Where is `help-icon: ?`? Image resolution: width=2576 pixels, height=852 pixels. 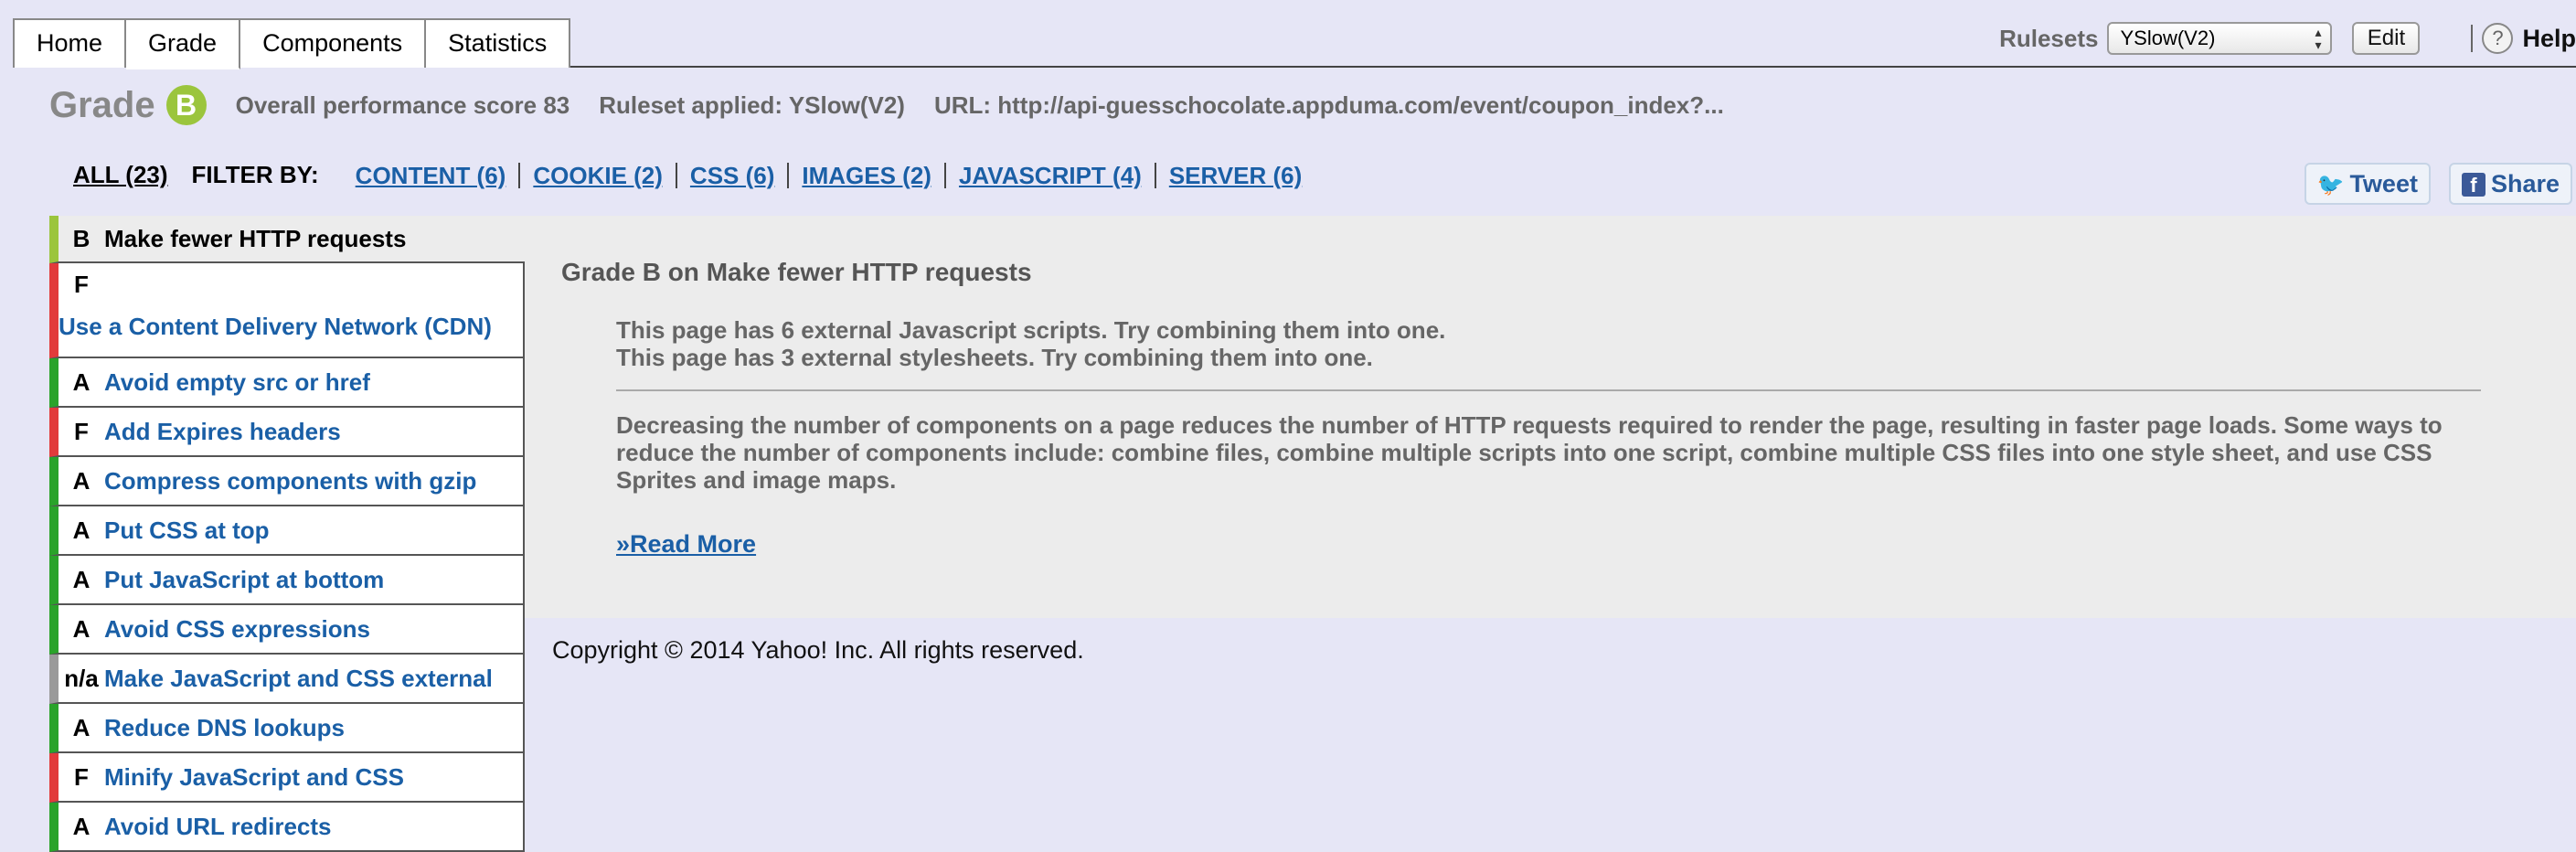 help-icon: ? is located at coordinates (2498, 39).